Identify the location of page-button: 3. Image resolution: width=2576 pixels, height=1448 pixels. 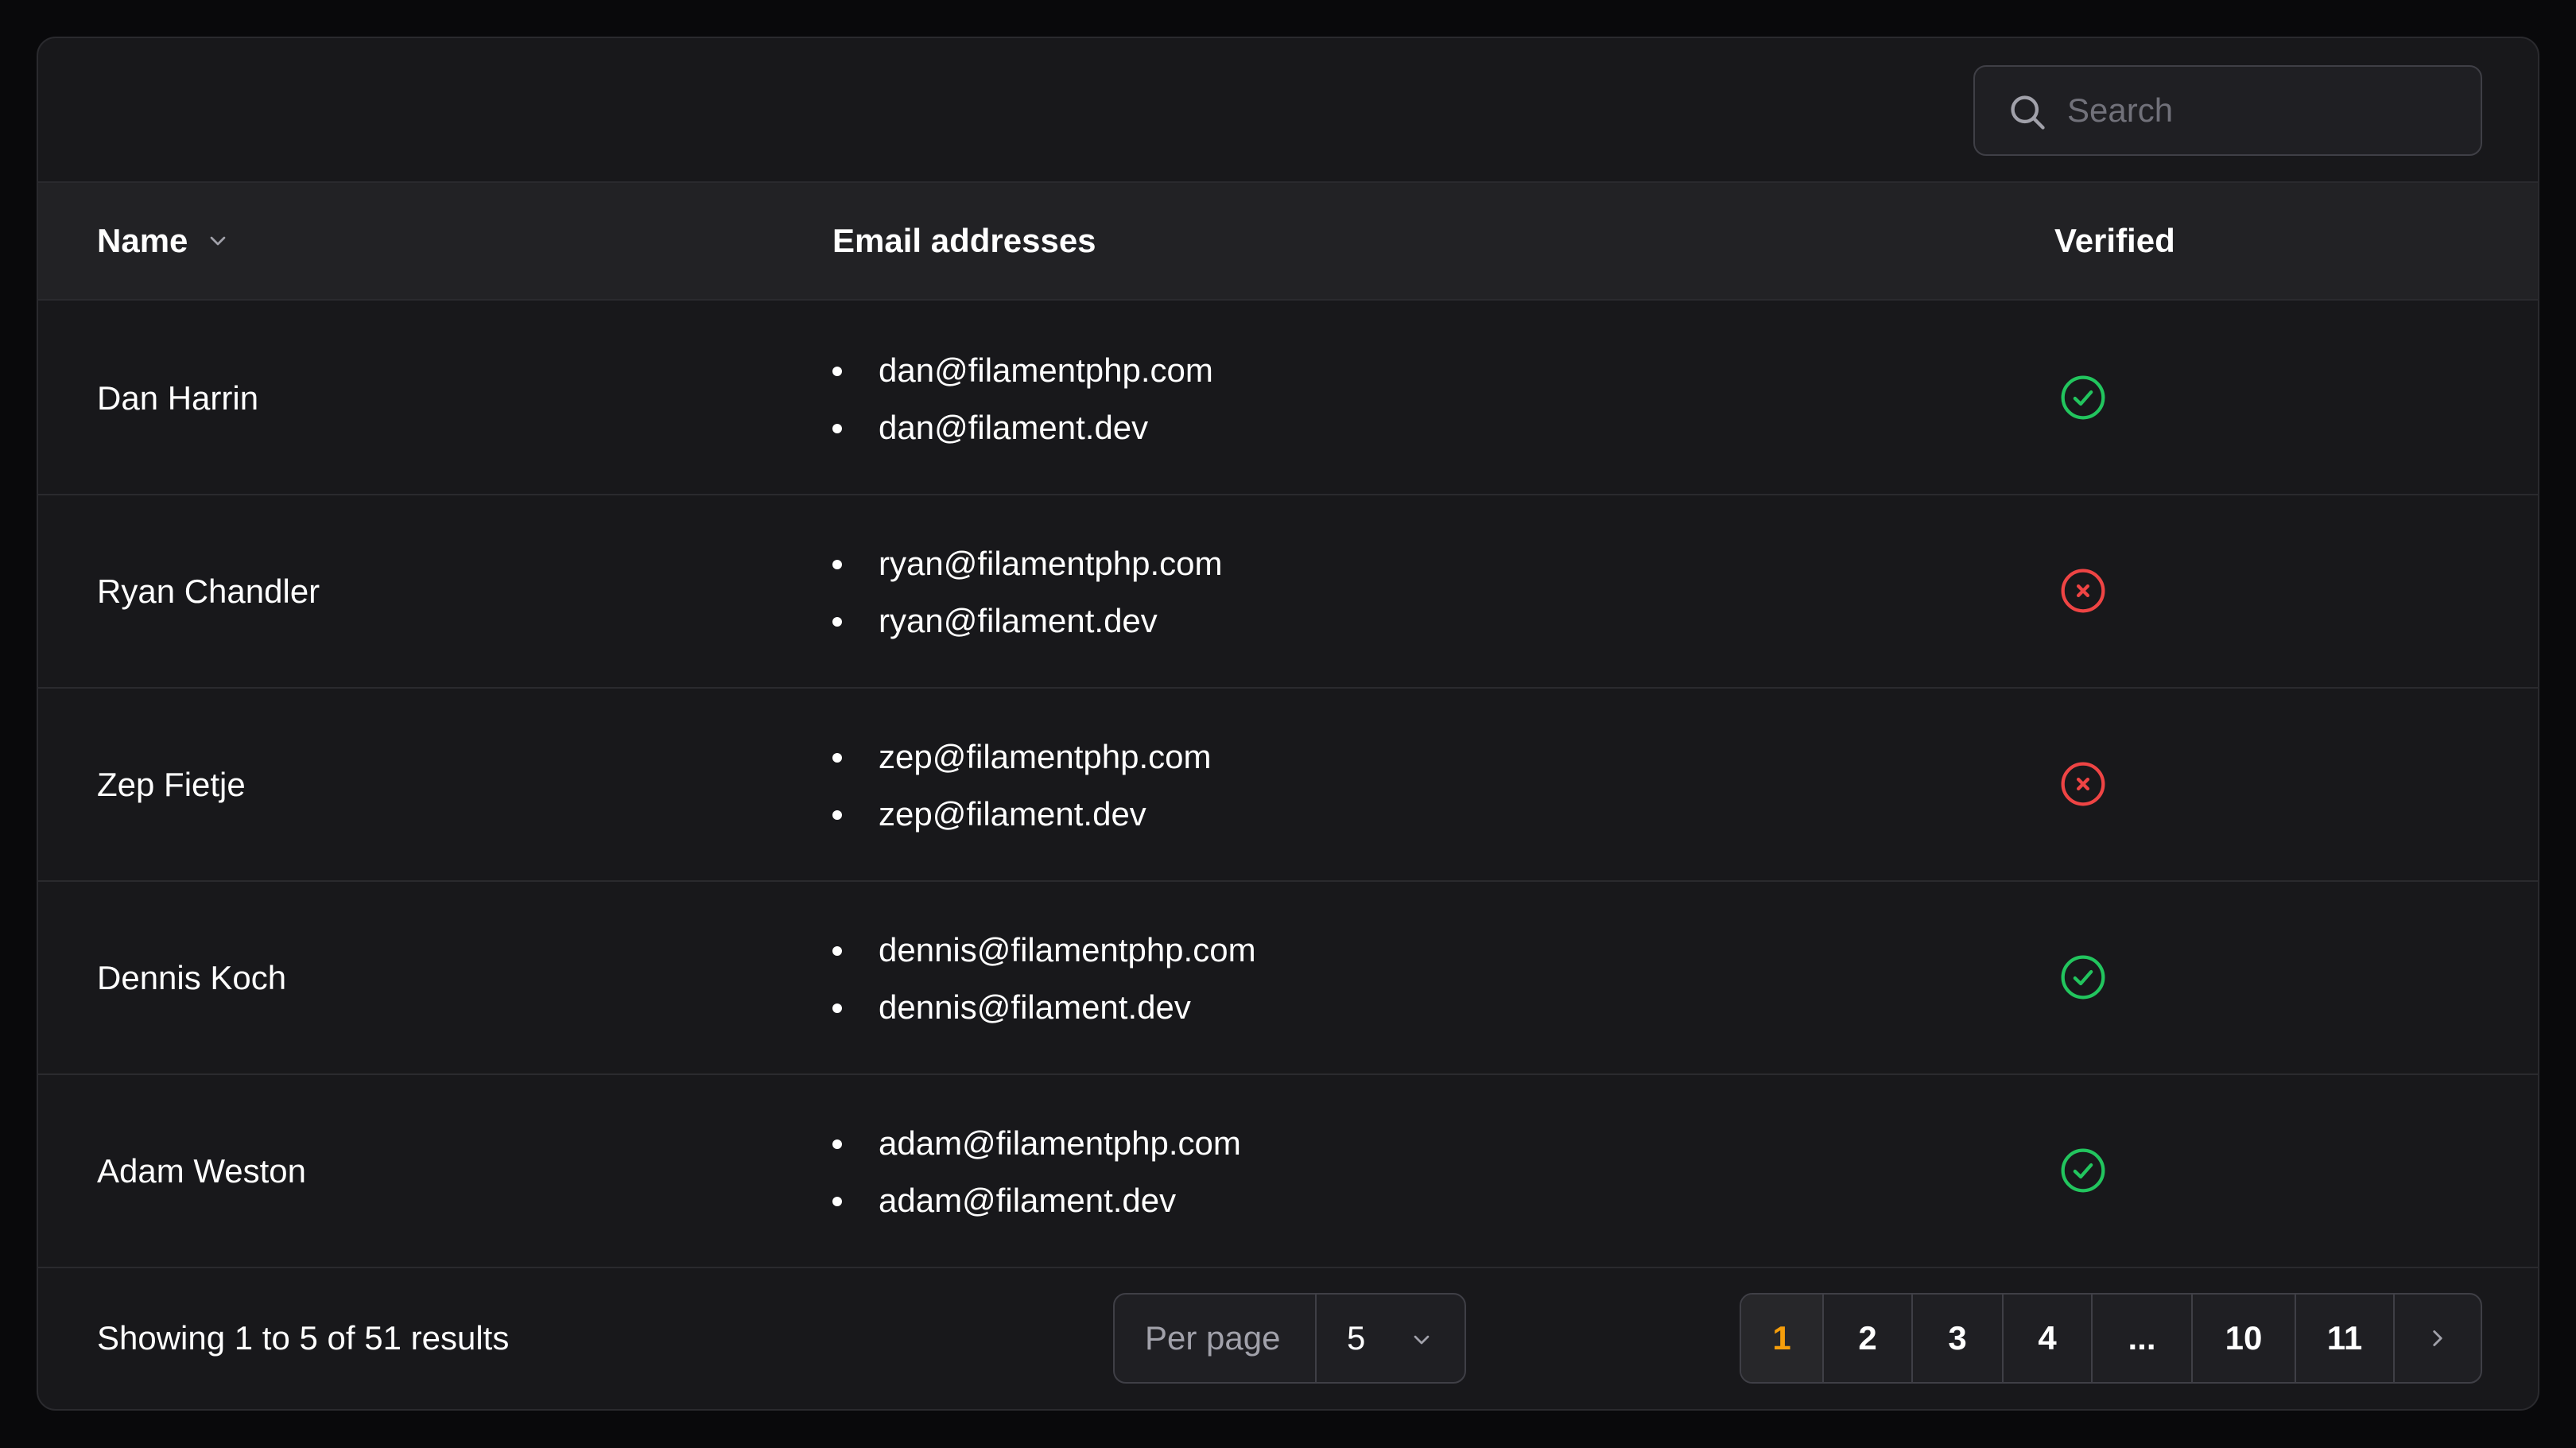
(1959, 1339).